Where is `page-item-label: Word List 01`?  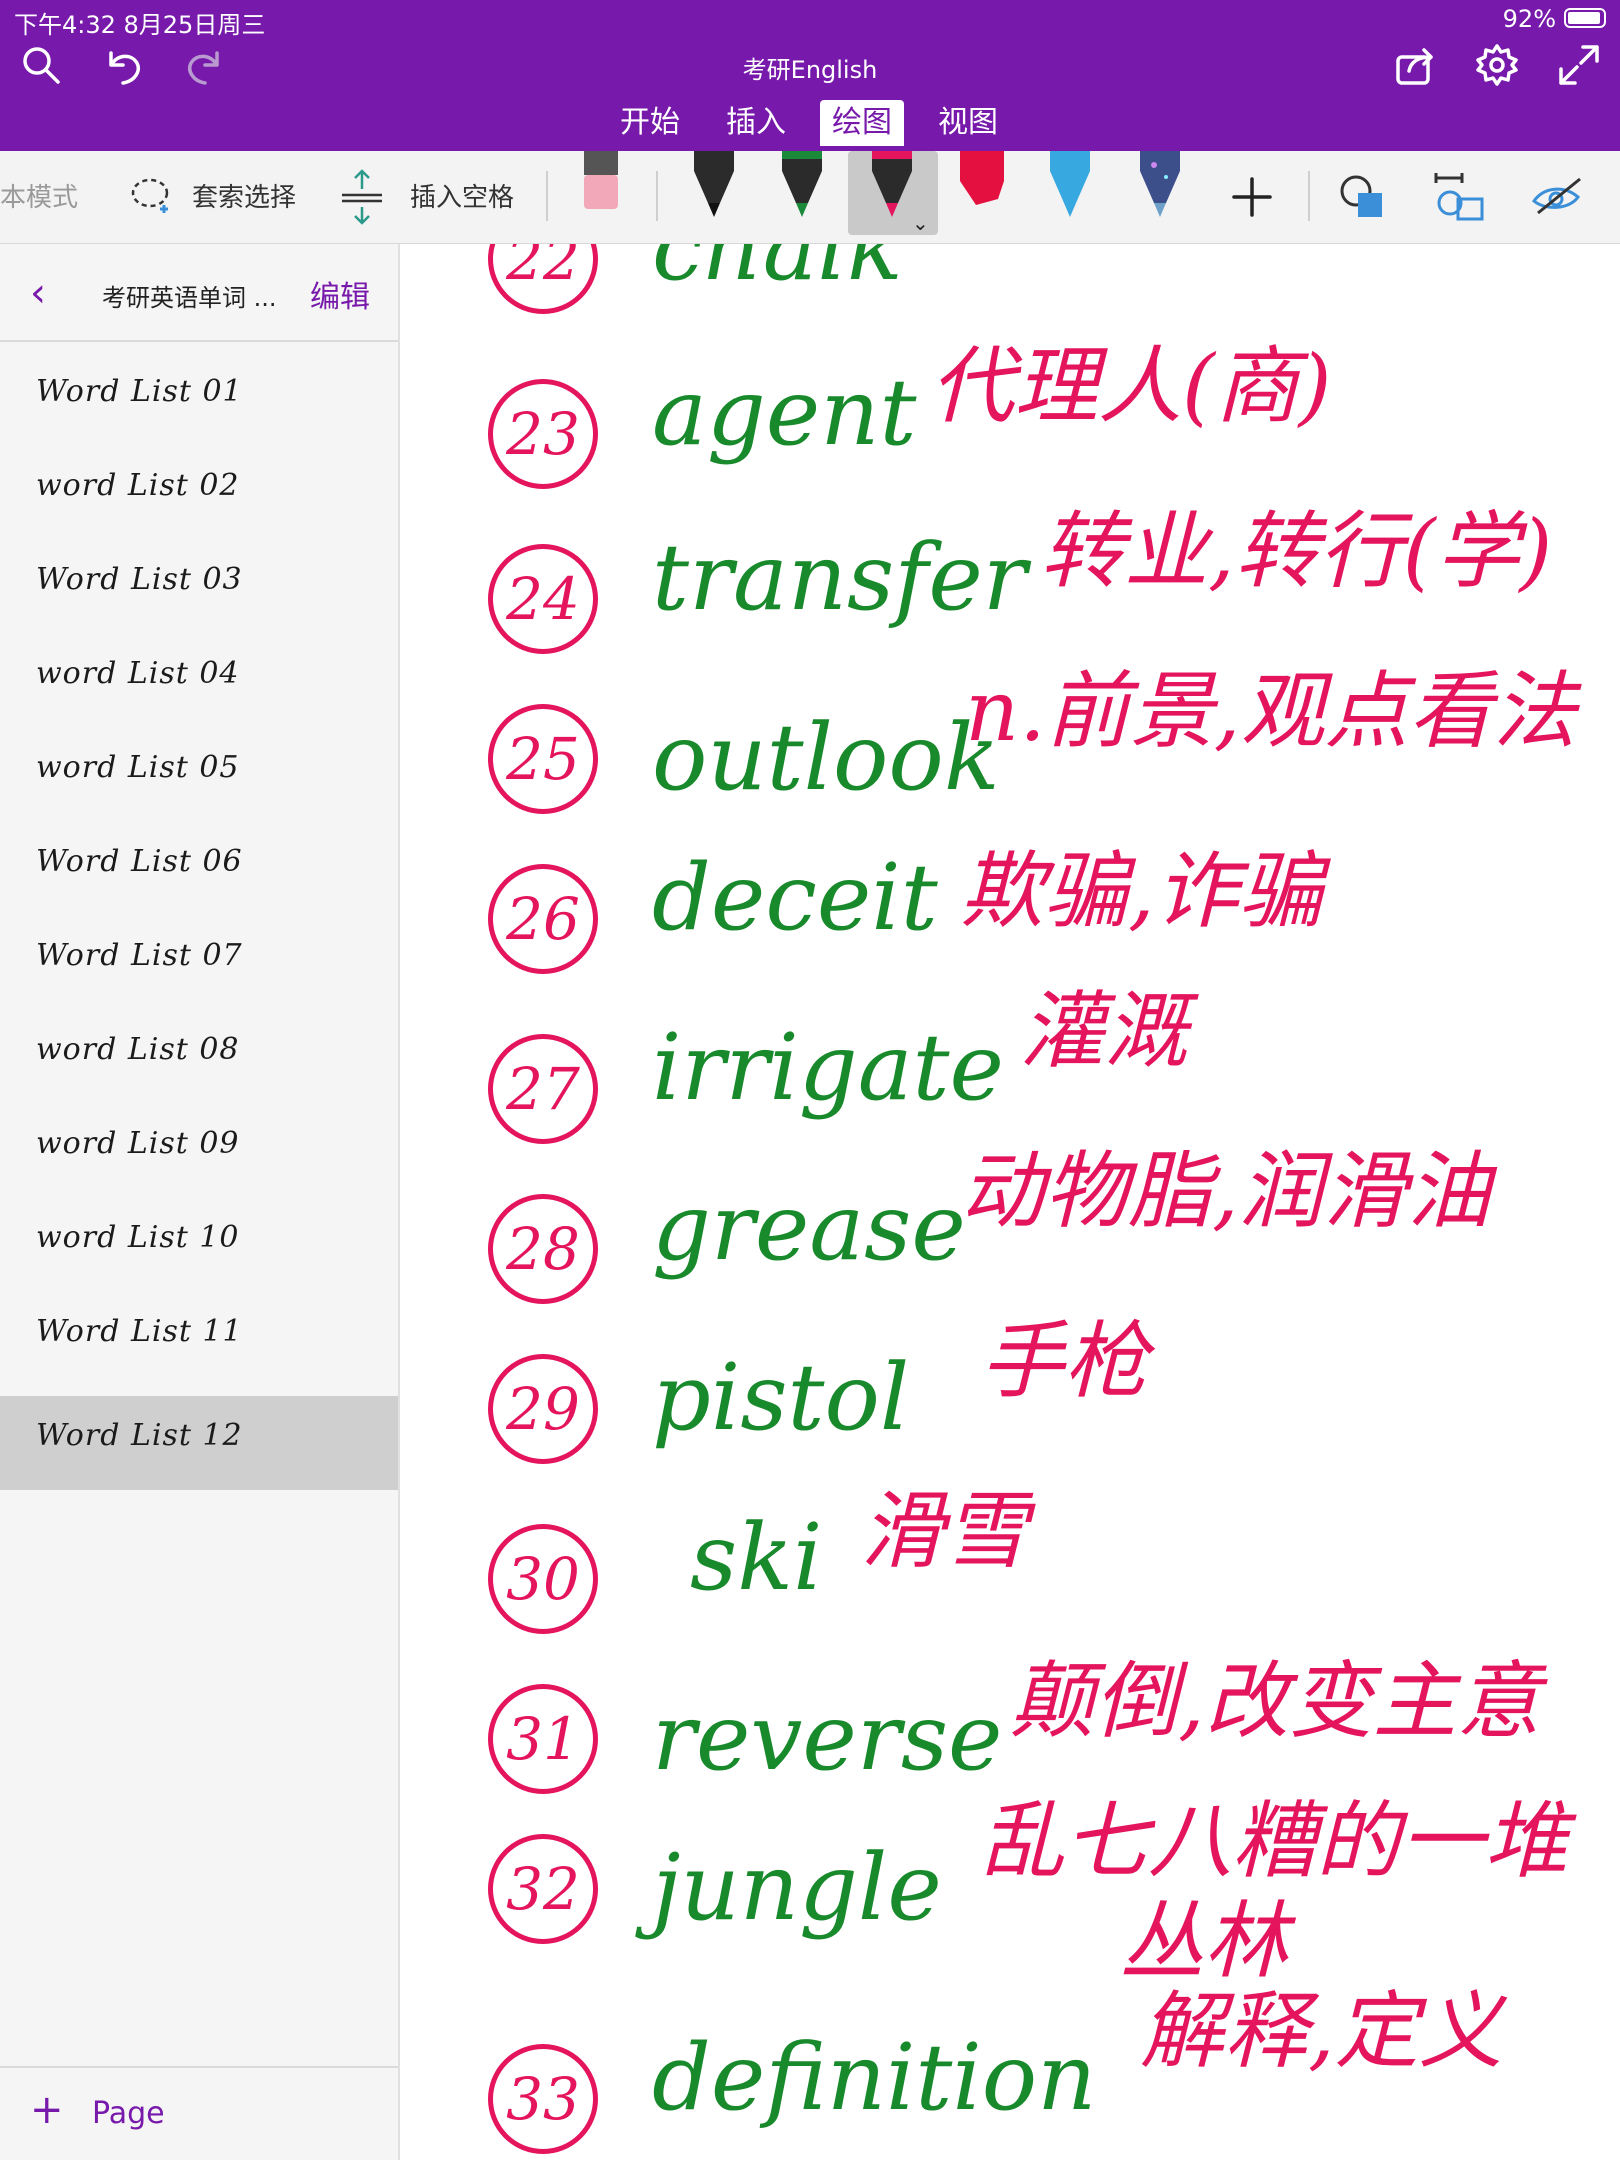 page-item-label: Word List 01 is located at coordinates (139, 391).